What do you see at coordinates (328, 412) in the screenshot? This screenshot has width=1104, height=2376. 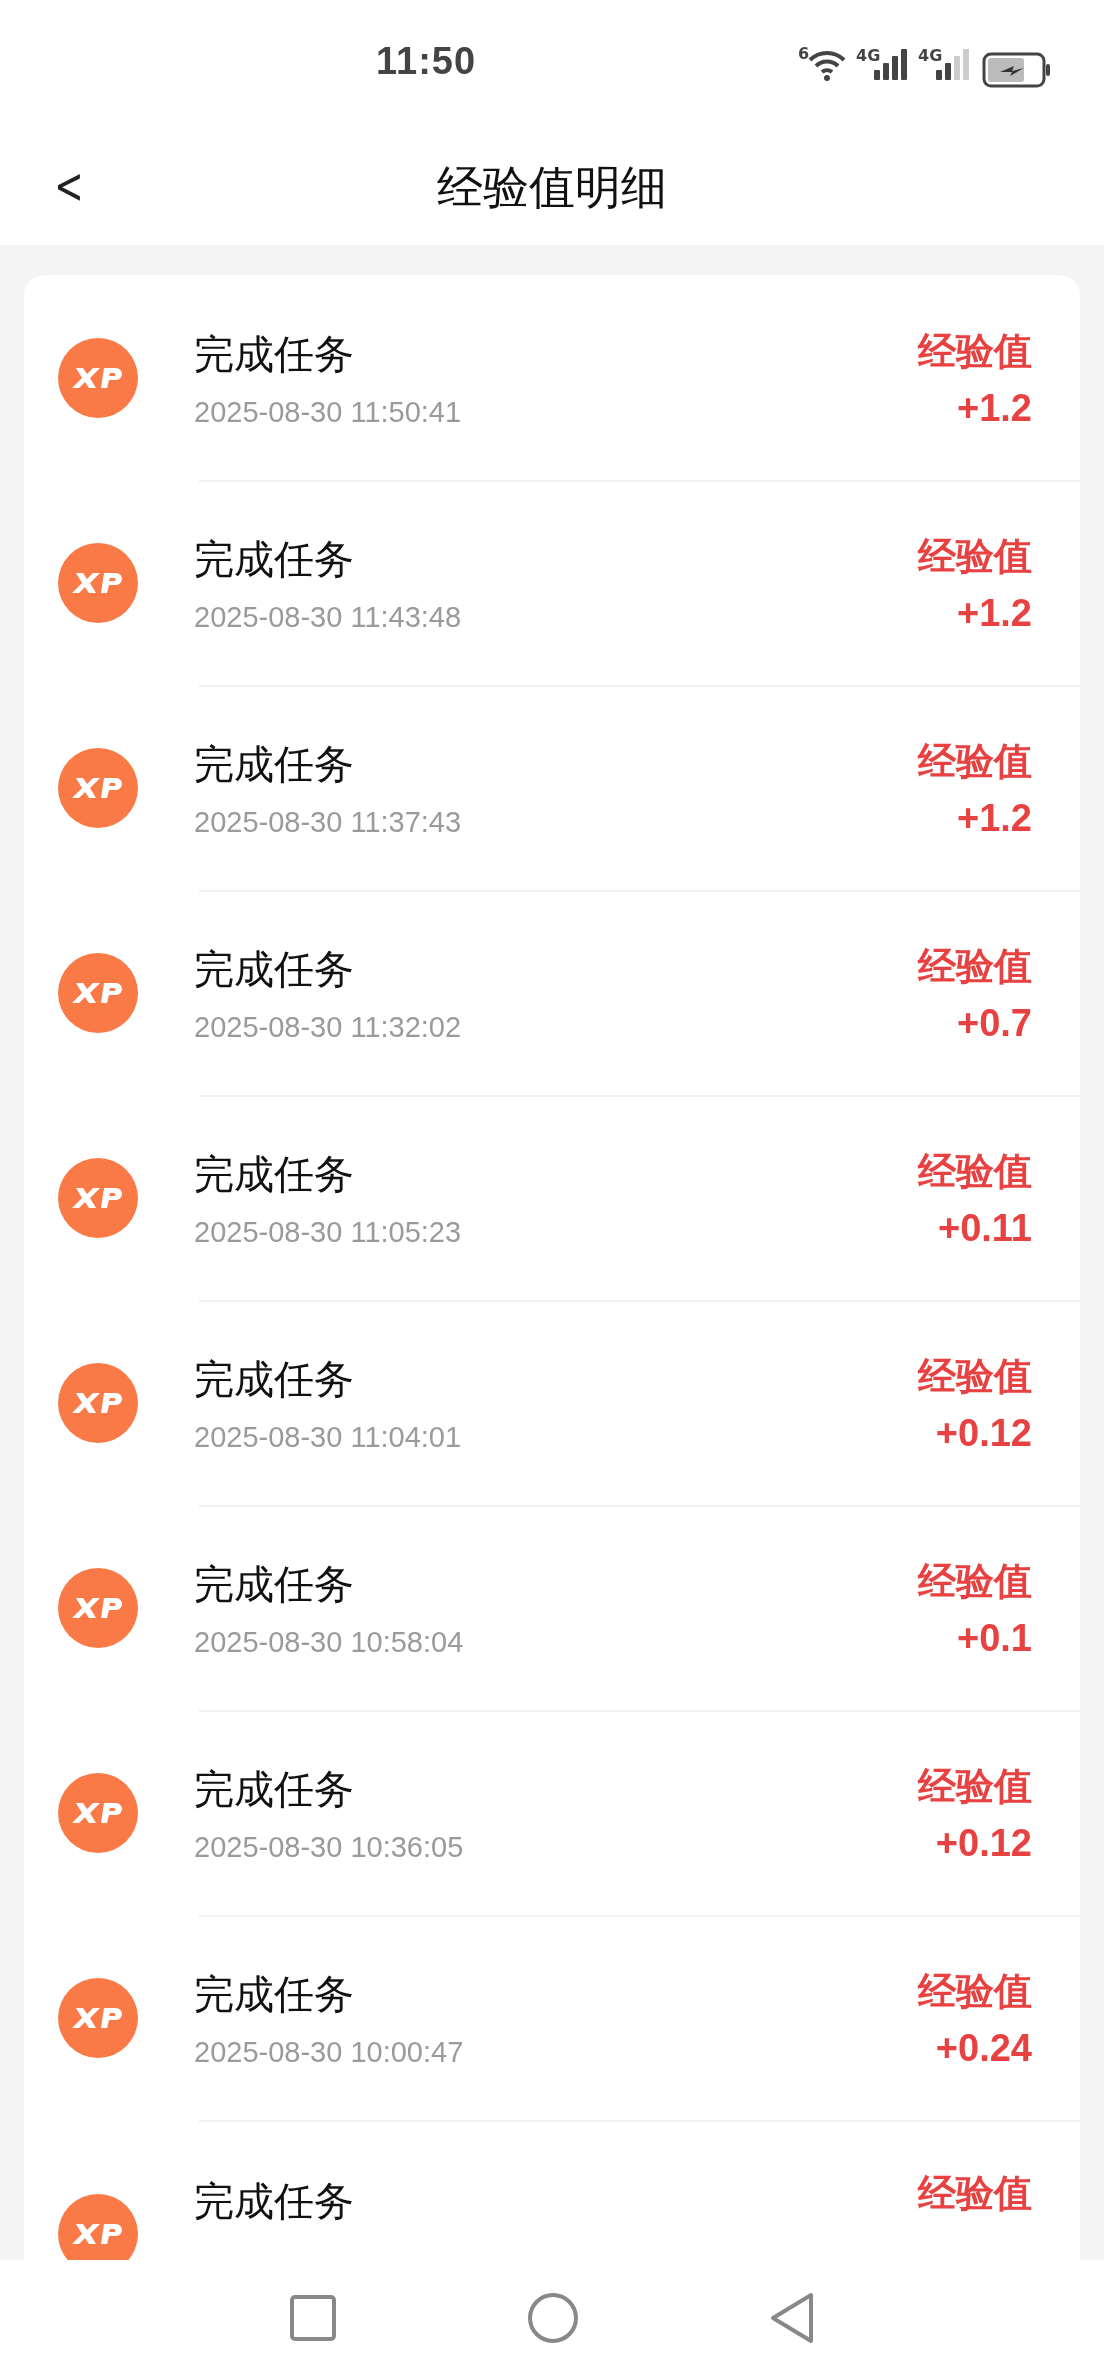 I see `record-time: 2025-08-30 11:50:41` at bounding box center [328, 412].